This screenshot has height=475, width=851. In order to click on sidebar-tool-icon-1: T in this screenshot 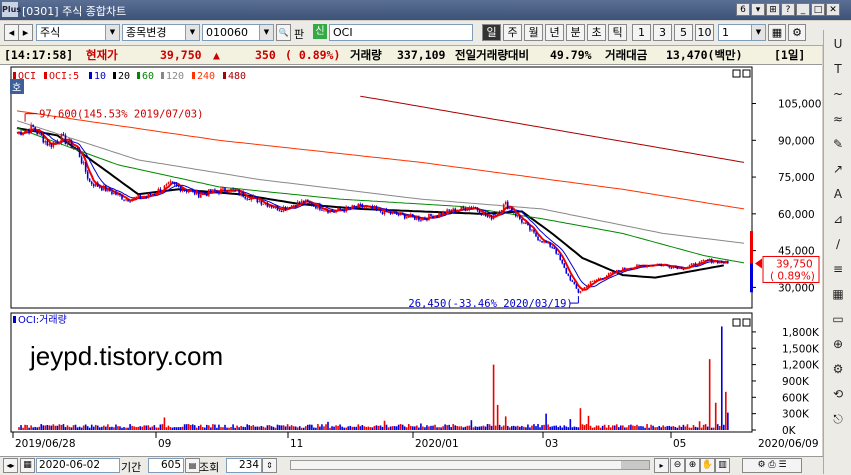, I will do `click(838, 69)`.